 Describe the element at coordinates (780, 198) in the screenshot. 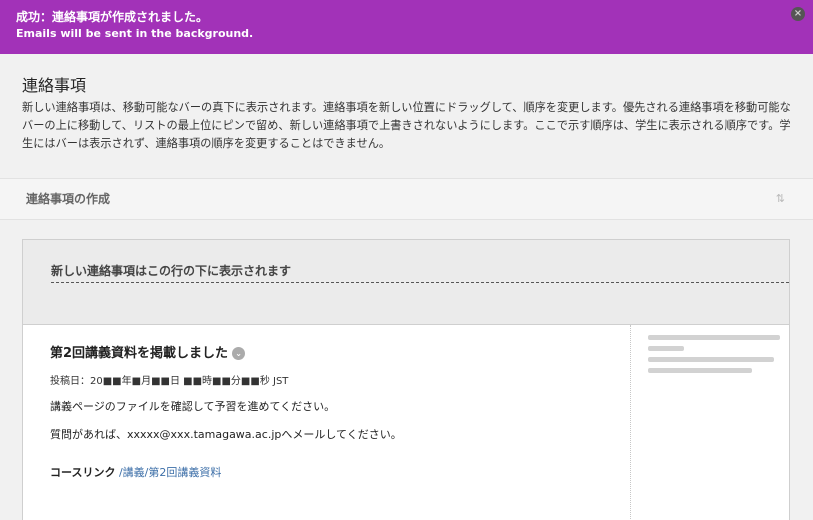

I see `sort-arrows-icon: ⇅` at that location.